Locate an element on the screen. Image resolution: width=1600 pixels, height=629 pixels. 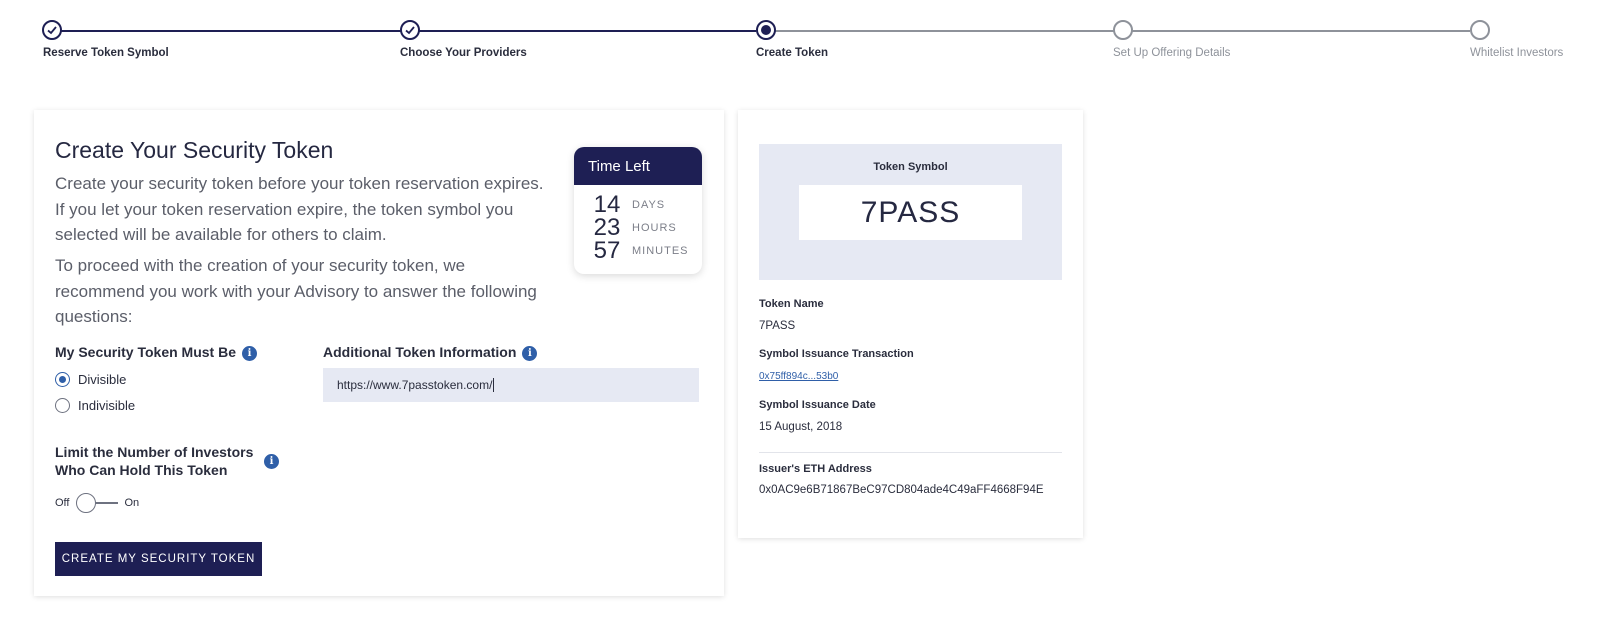
timer-days-label: DAYS is located at coordinates (649, 205).